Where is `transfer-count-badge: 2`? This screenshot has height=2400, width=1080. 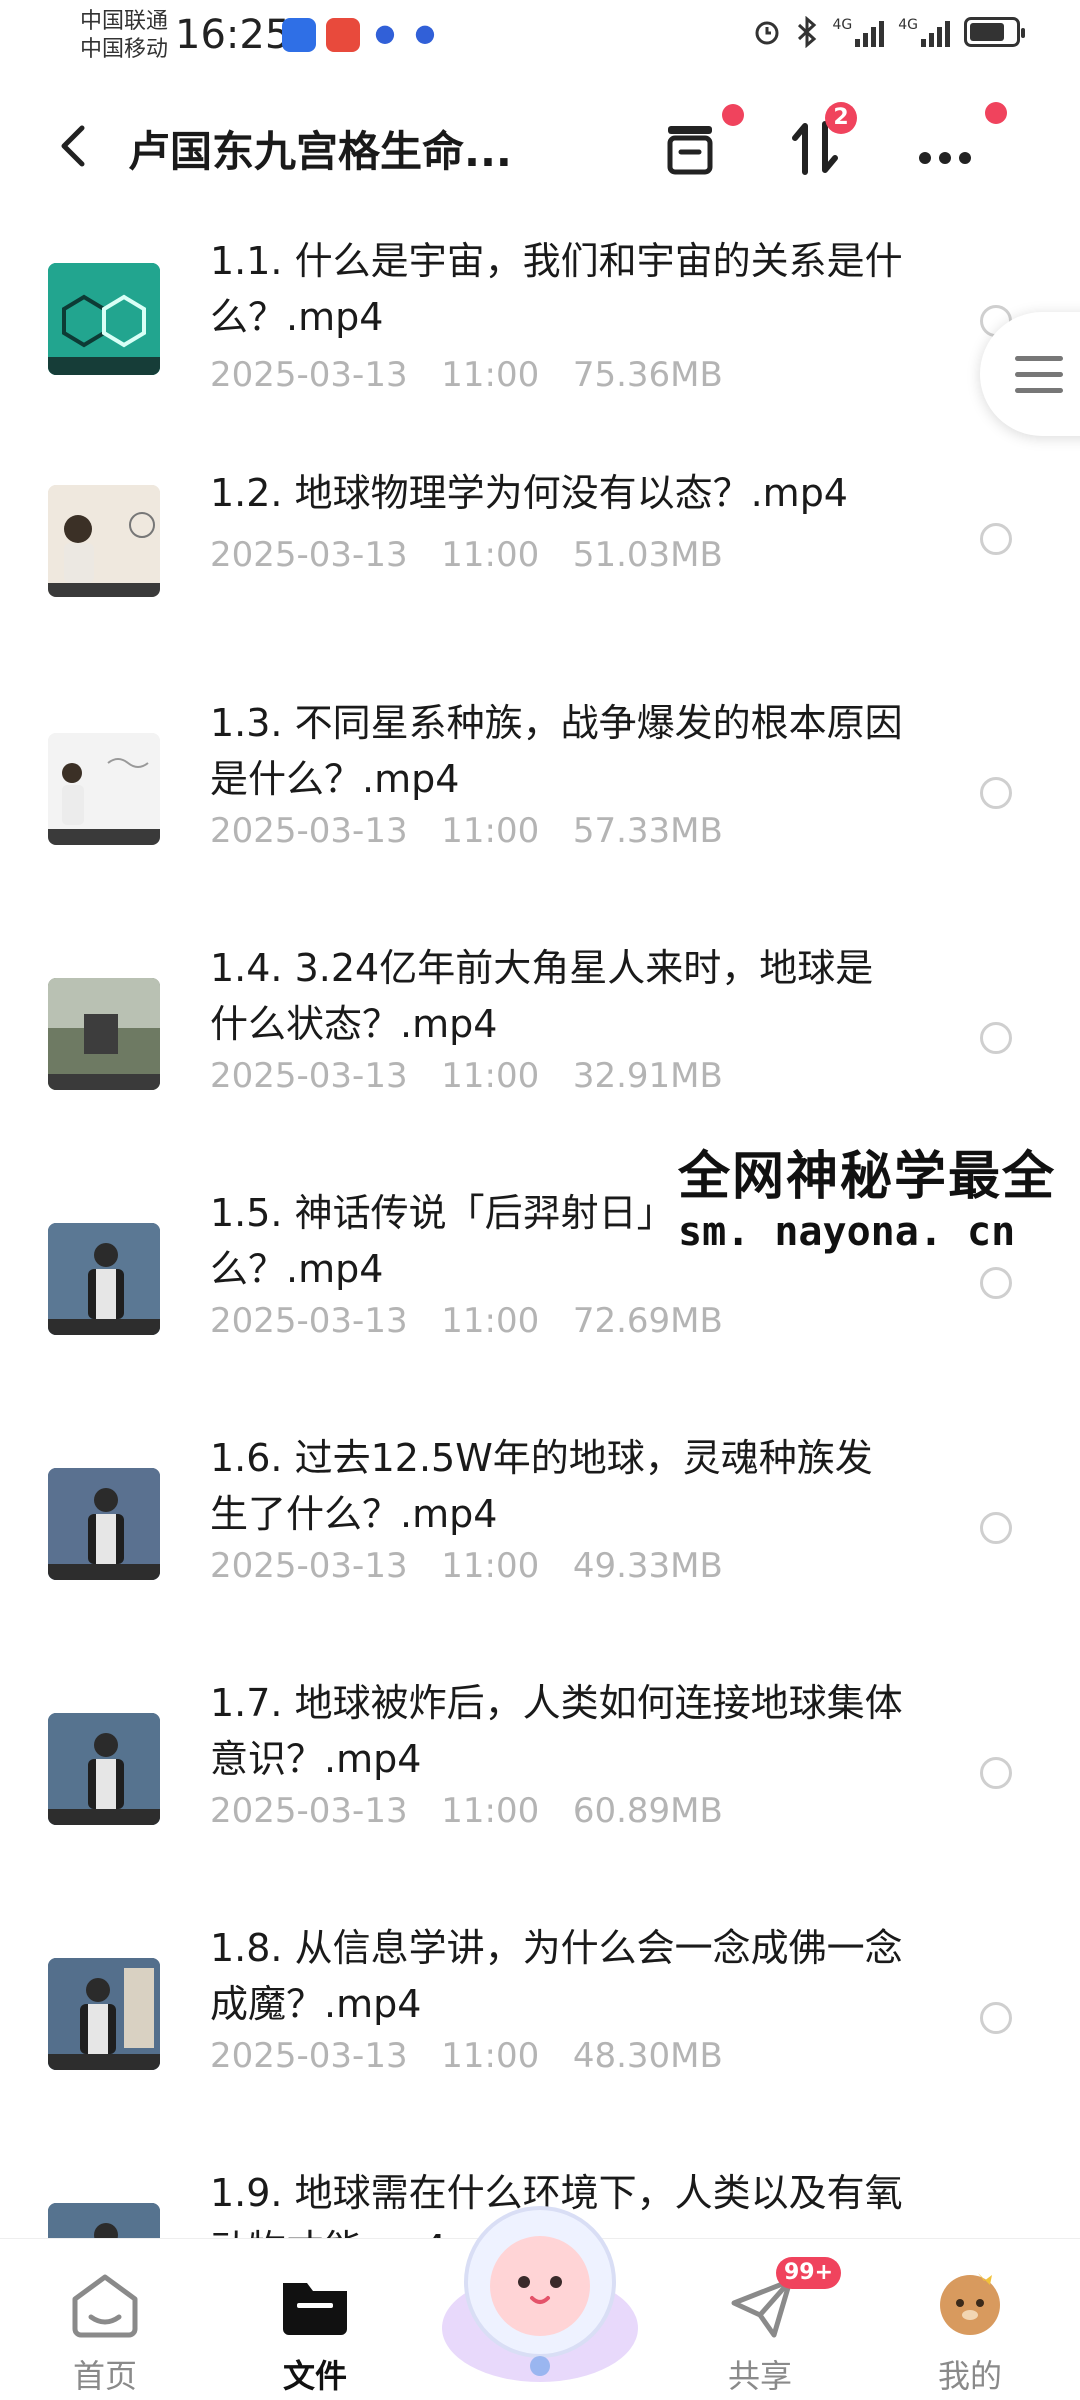 transfer-count-badge: 2 is located at coordinates (841, 118).